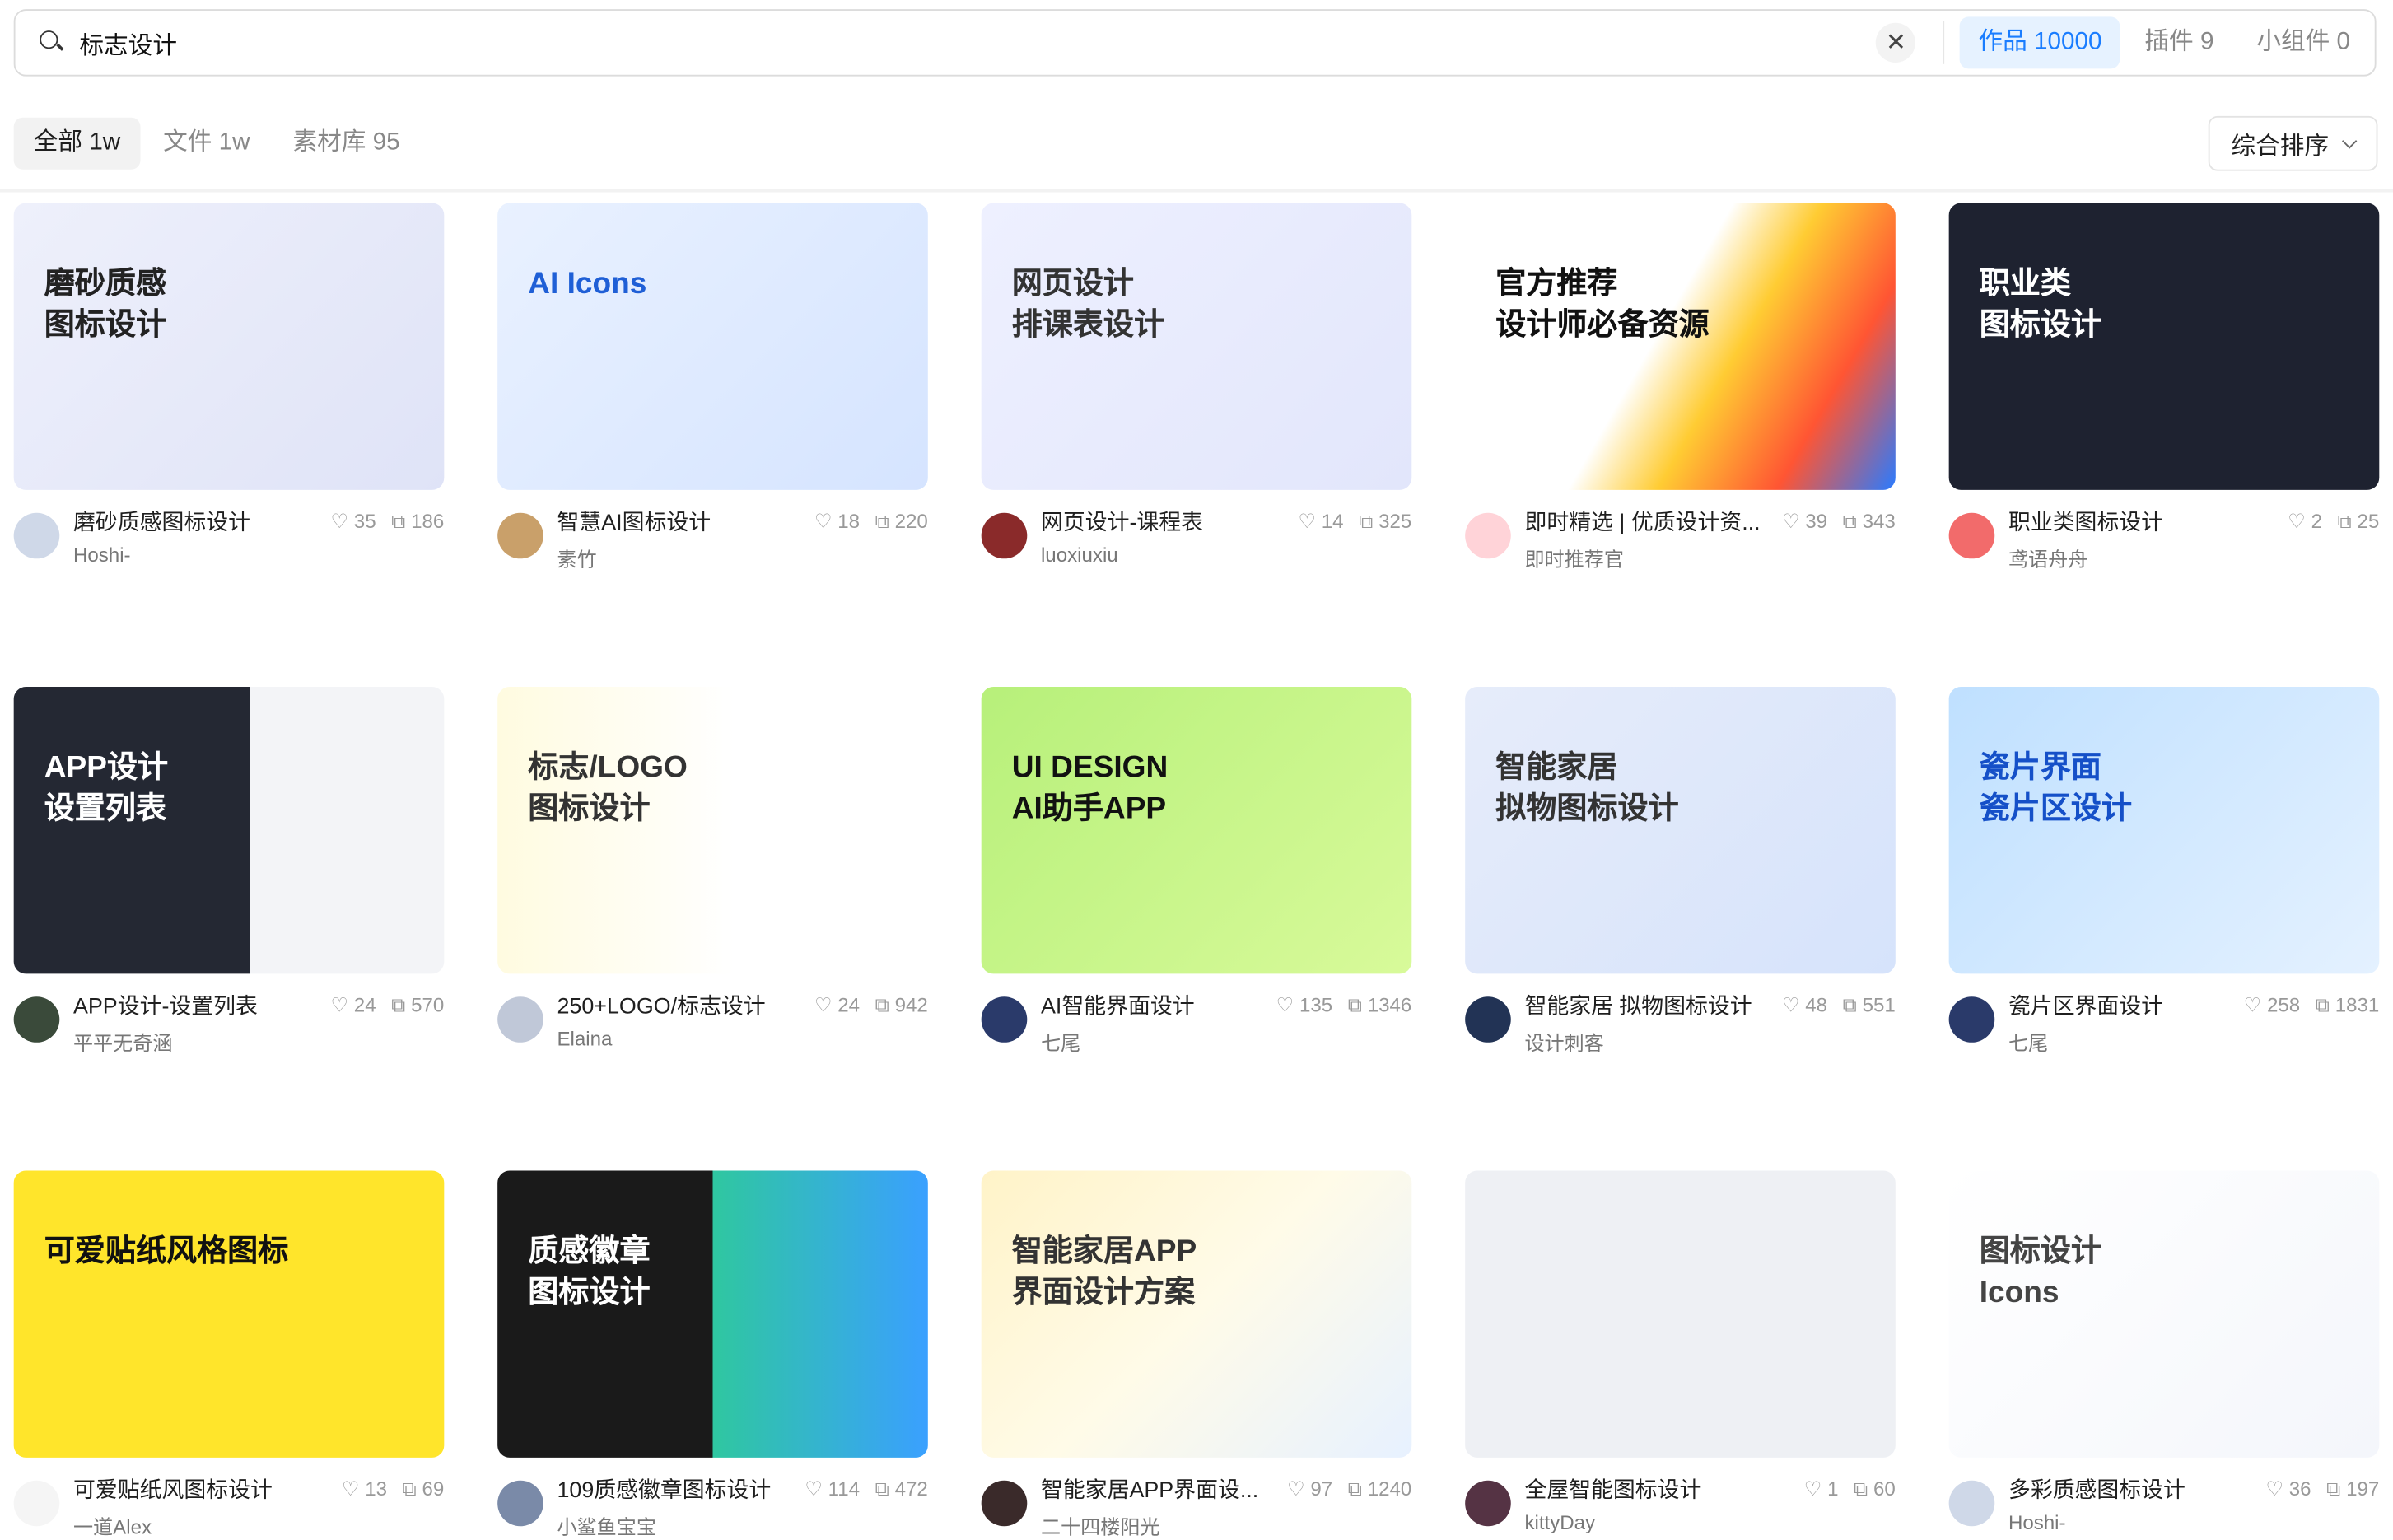 This screenshot has height=1540, width=2393. Describe the element at coordinates (1196, 830) in the screenshot. I see `card-thumbnail: UI DESIGN AI助手APP` at that location.